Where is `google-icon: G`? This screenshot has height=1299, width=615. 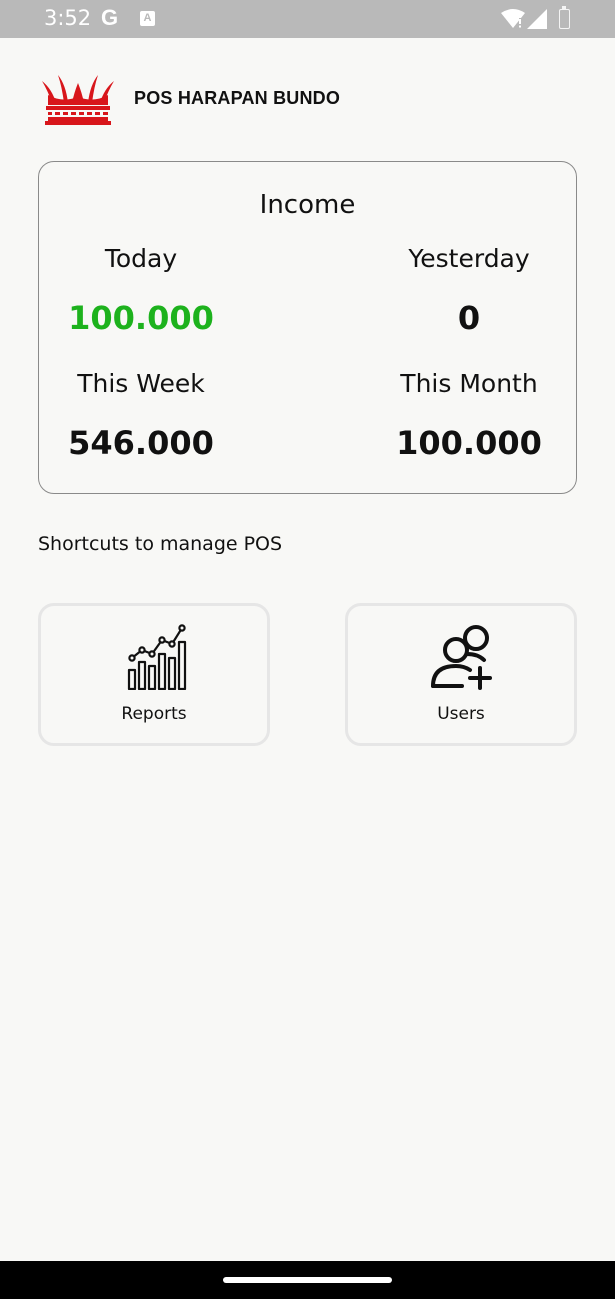
google-icon: G is located at coordinates (109, 18).